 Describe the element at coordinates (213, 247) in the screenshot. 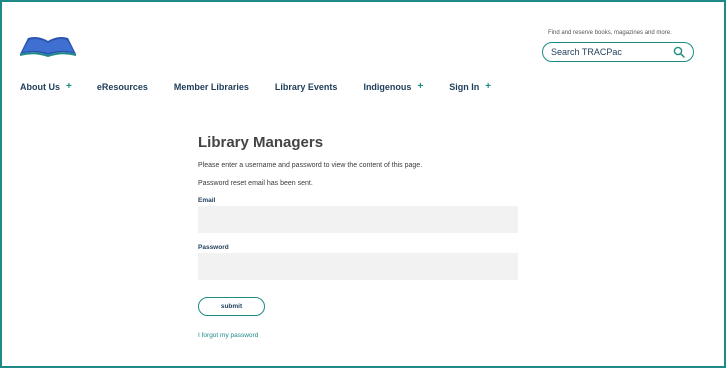

I see `password-label: Password` at that location.